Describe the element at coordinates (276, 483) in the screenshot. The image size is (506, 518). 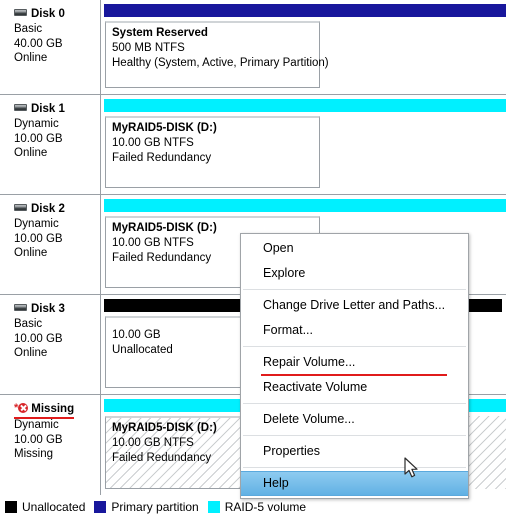
I see `menu-item-label: Help` at that location.